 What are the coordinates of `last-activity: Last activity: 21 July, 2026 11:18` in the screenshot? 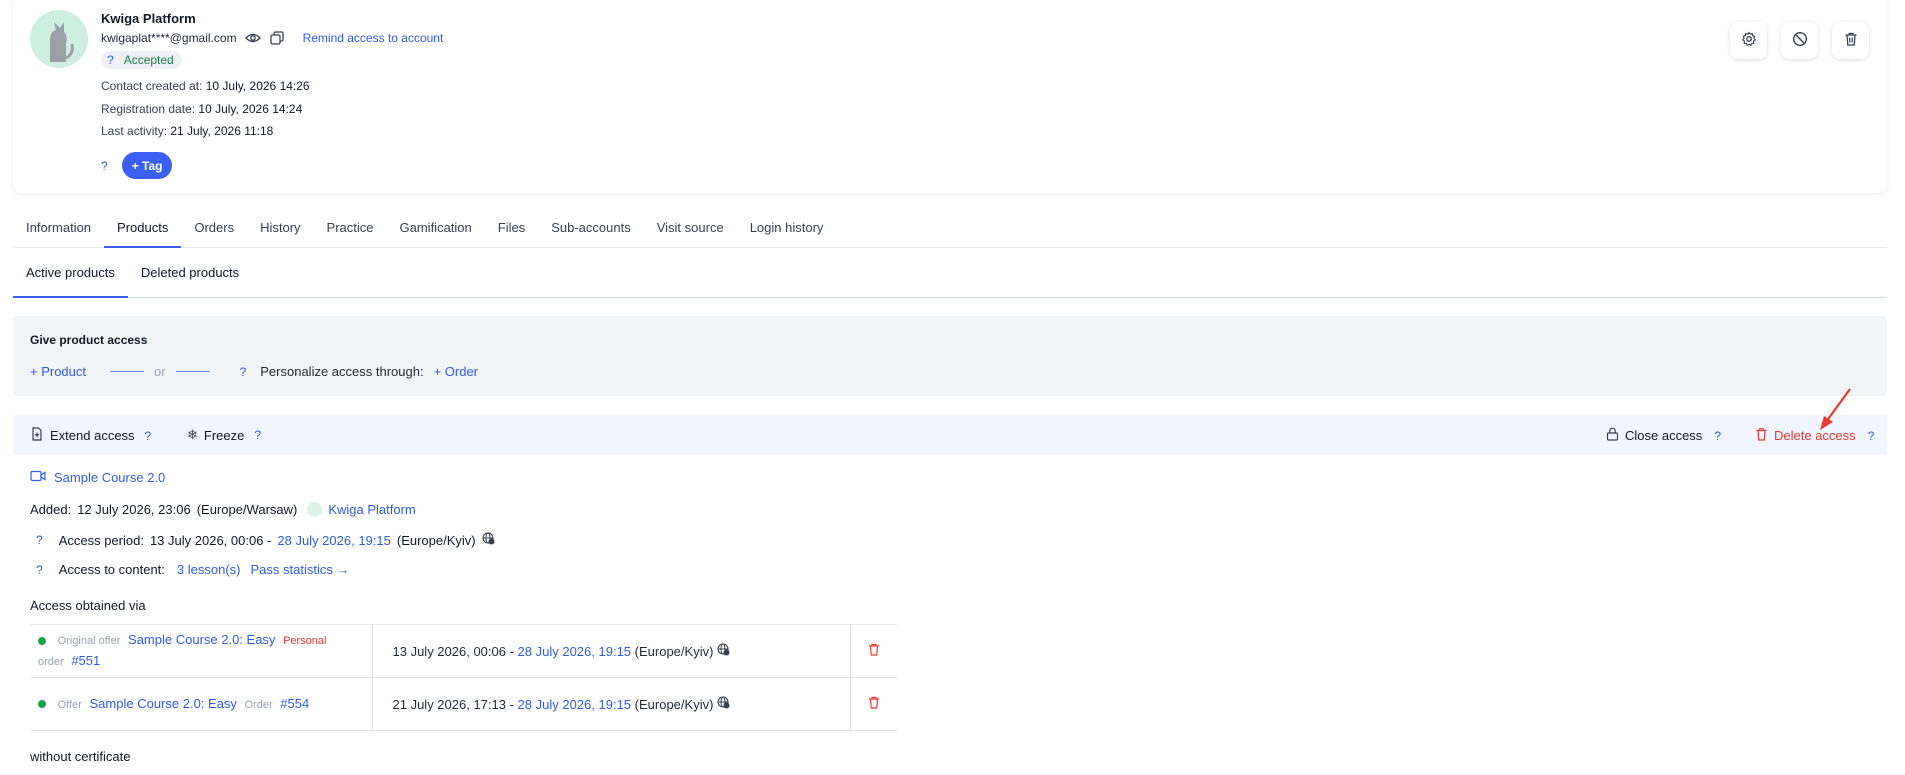 It's located at (187, 131).